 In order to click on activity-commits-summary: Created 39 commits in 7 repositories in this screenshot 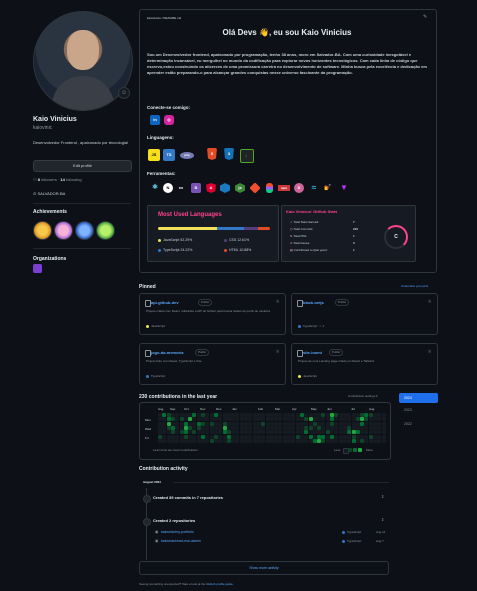, I will do `click(188, 497)`.